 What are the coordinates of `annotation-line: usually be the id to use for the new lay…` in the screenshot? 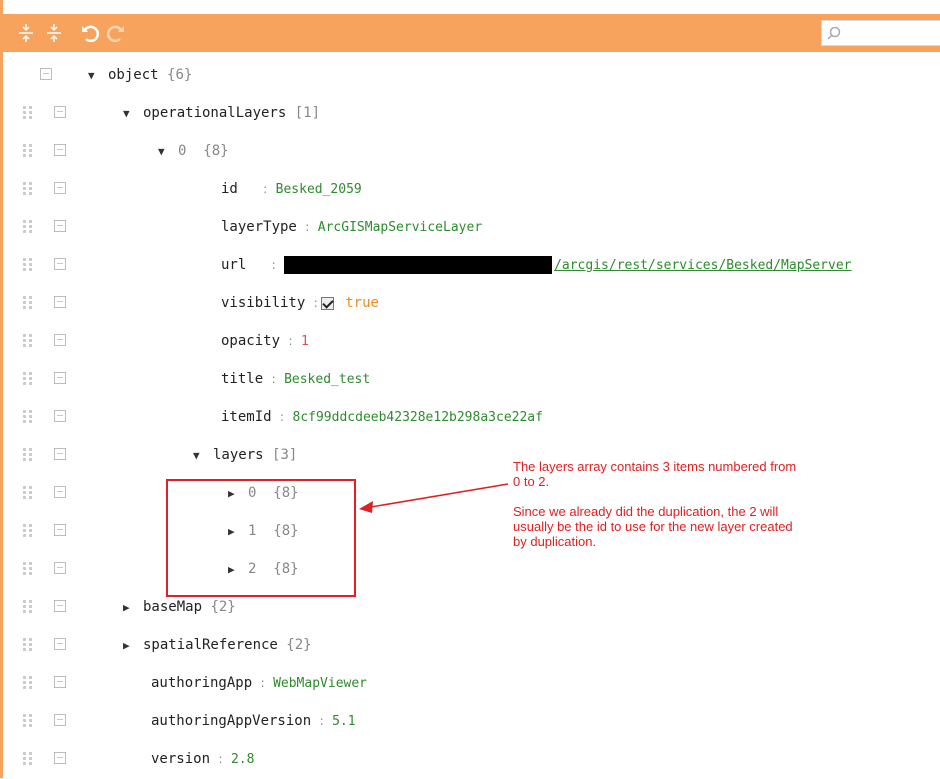 It's located at (653, 526).